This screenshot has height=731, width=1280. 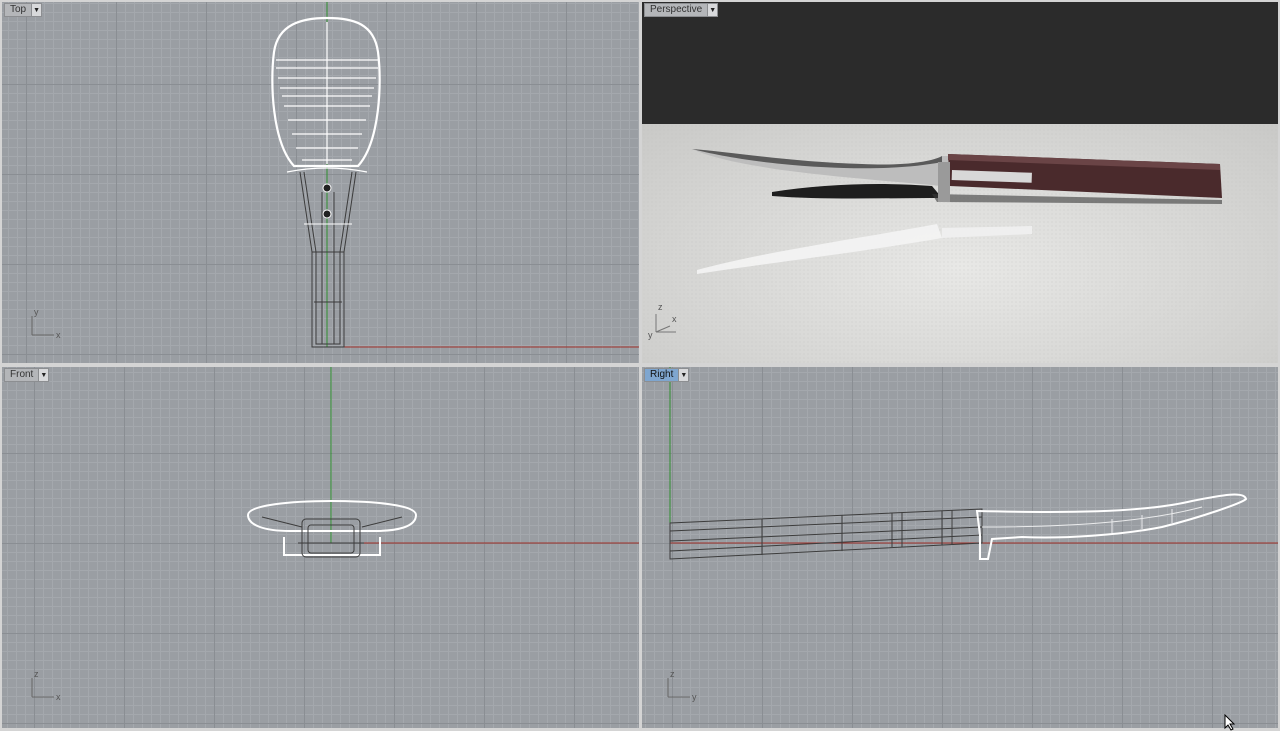 I want to click on viewport-tab-front: Front ▼, so click(x=27, y=375).